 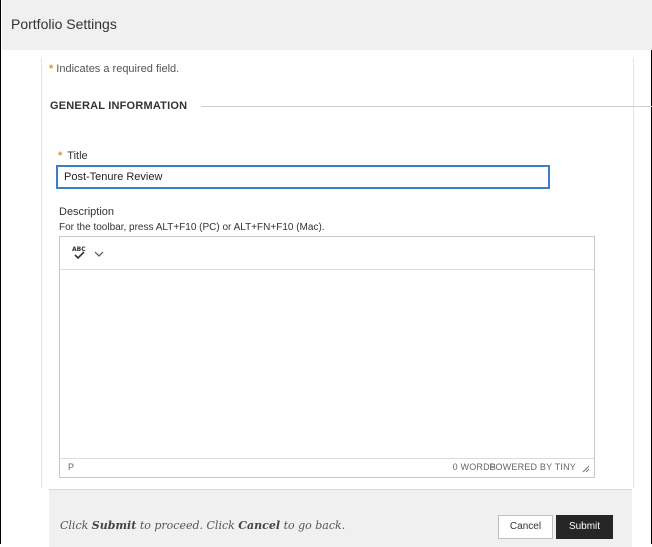 What do you see at coordinates (426, 106) in the screenshot?
I see `section-divider` at bounding box center [426, 106].